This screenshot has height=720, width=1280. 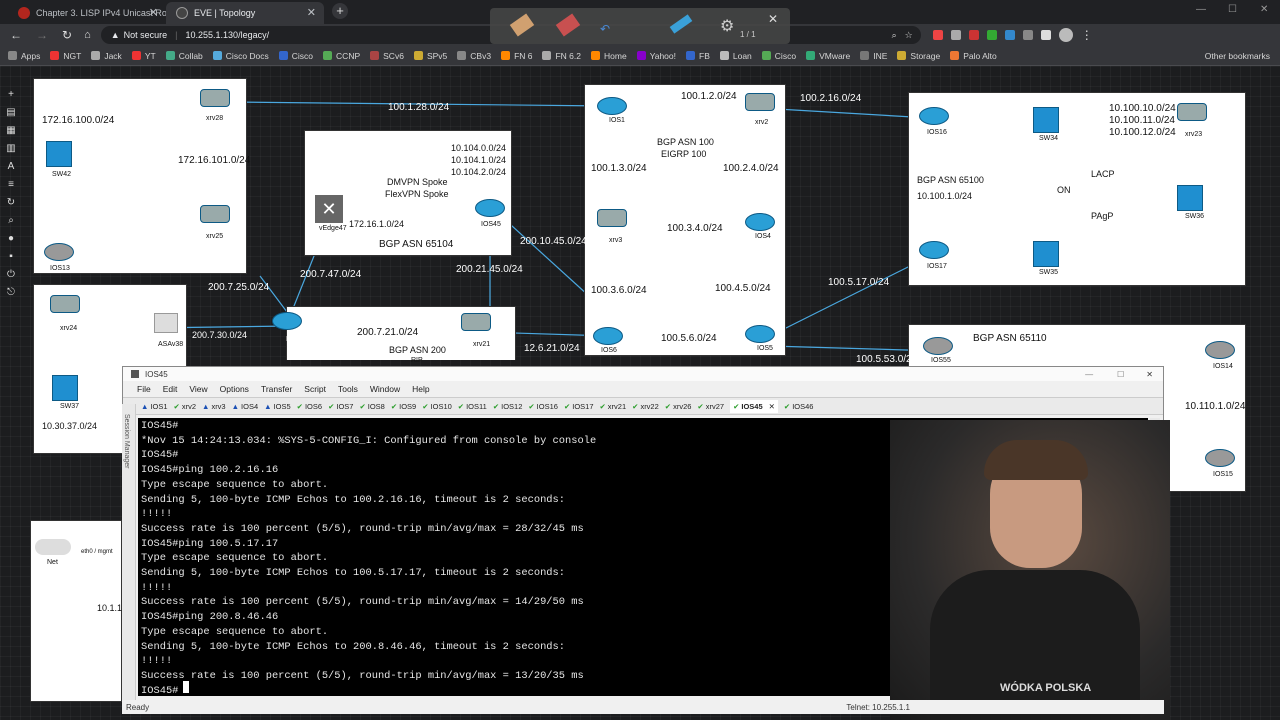 What do you see at coordinates (11, 95) in the screenshot?
I see `add-icon: +` at bounding box center [11, 95].